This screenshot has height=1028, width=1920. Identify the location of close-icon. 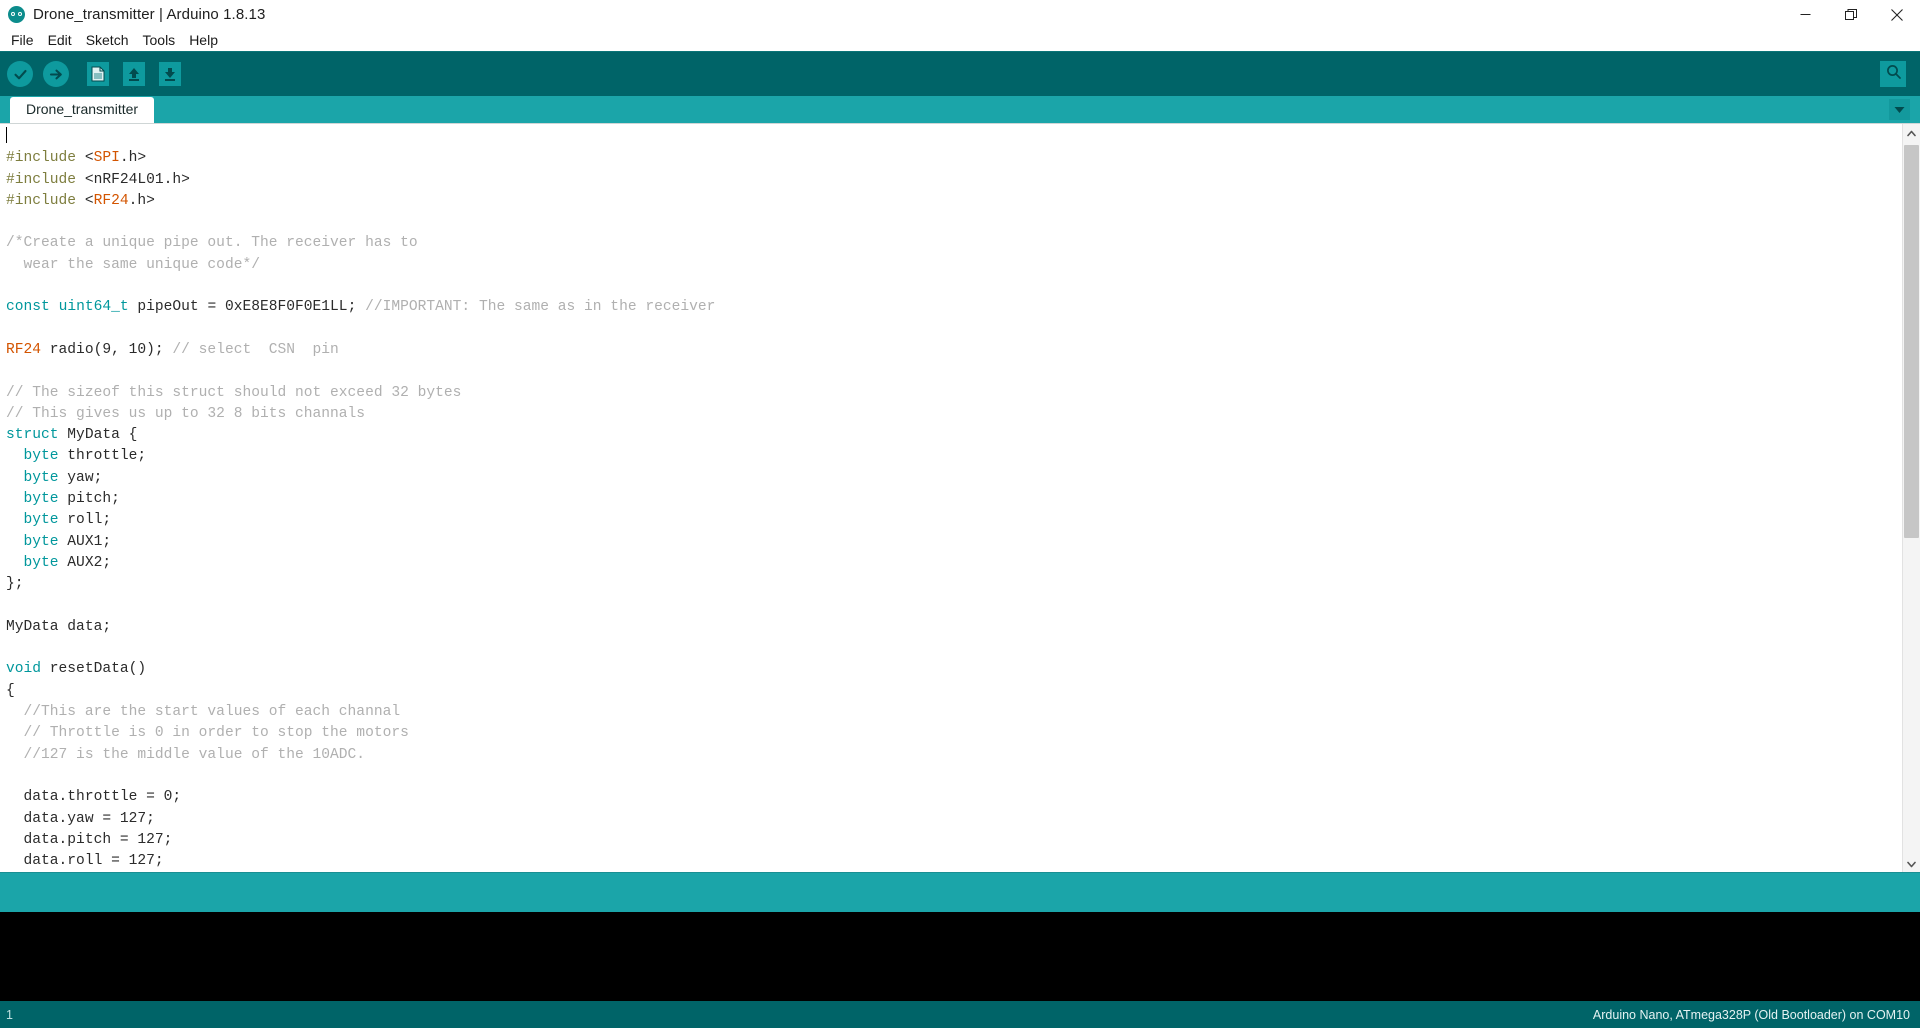
(1897, 14).